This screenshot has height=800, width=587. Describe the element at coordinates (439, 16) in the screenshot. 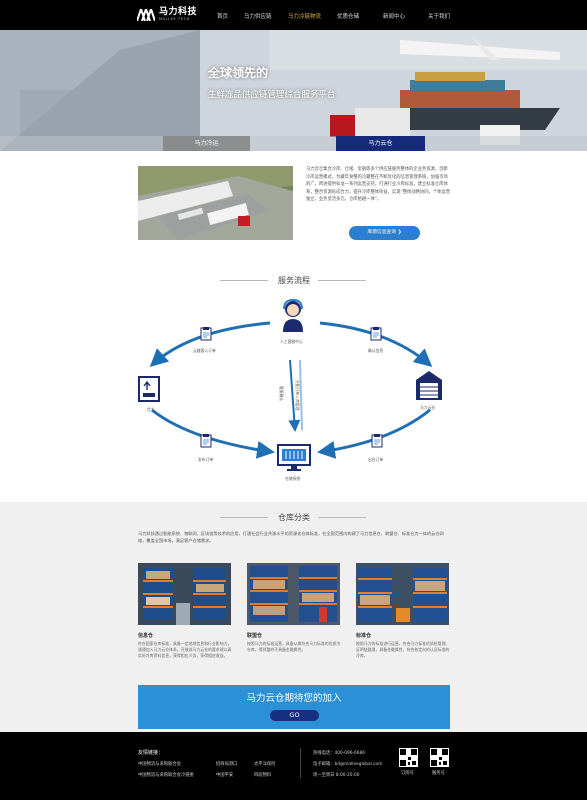

I see `nav-item-about: 关于我们` at that location.